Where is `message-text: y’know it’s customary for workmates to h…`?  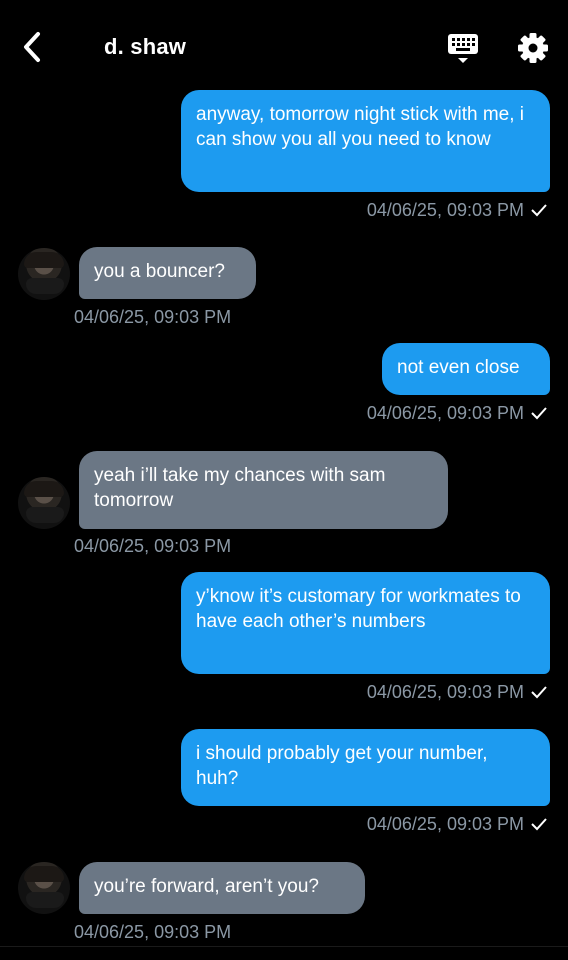 message-text: y’know it’s customary for workmates to h… is located at coordinates (358, 609).